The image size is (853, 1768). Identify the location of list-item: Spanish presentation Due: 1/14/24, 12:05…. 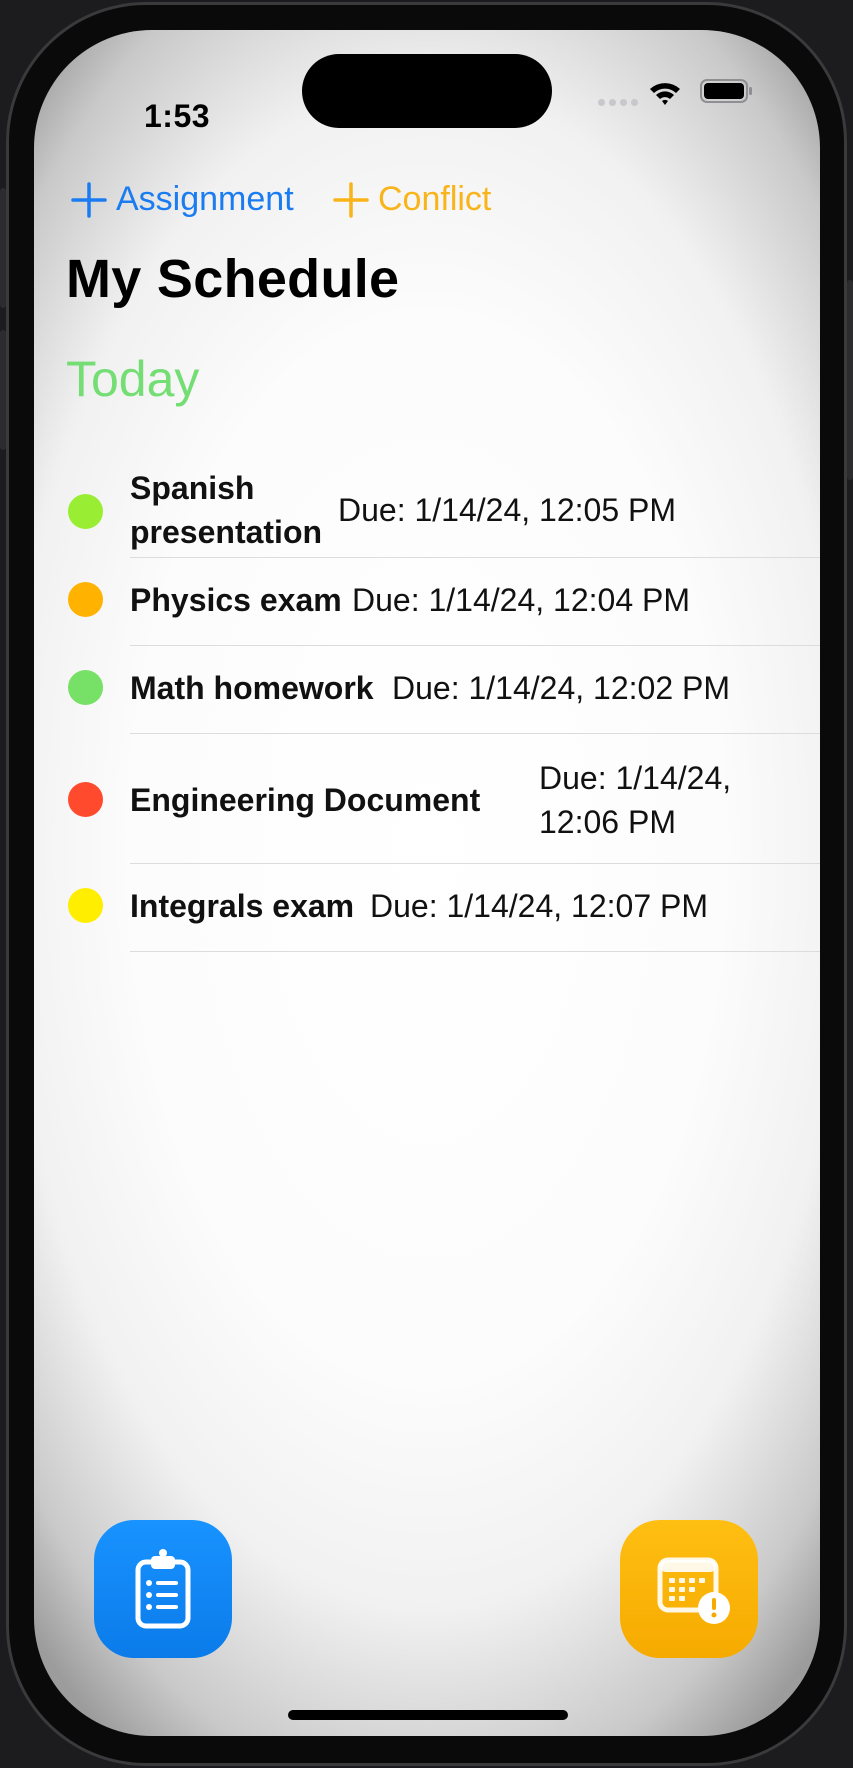
(427, 510).